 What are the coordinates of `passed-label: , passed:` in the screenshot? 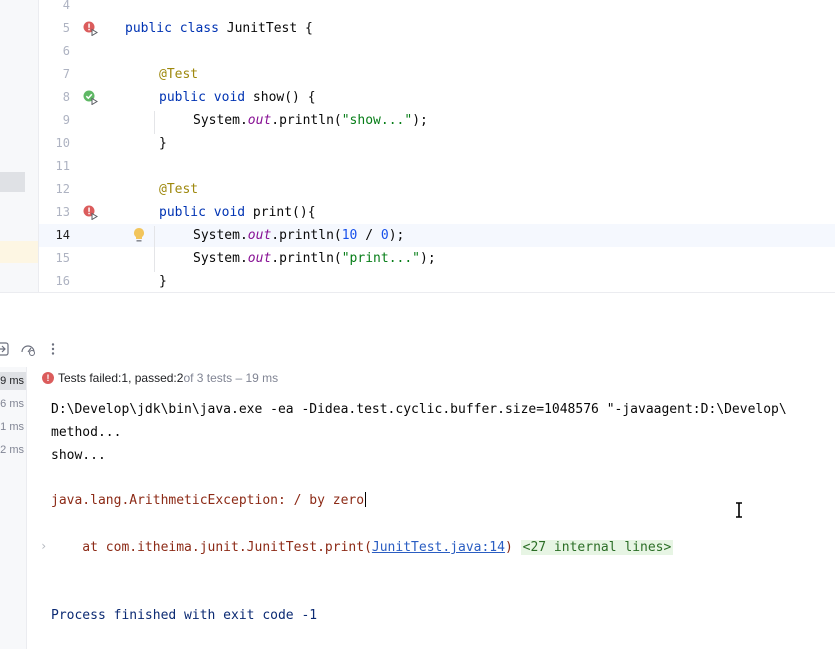 It's located at (152, 378).